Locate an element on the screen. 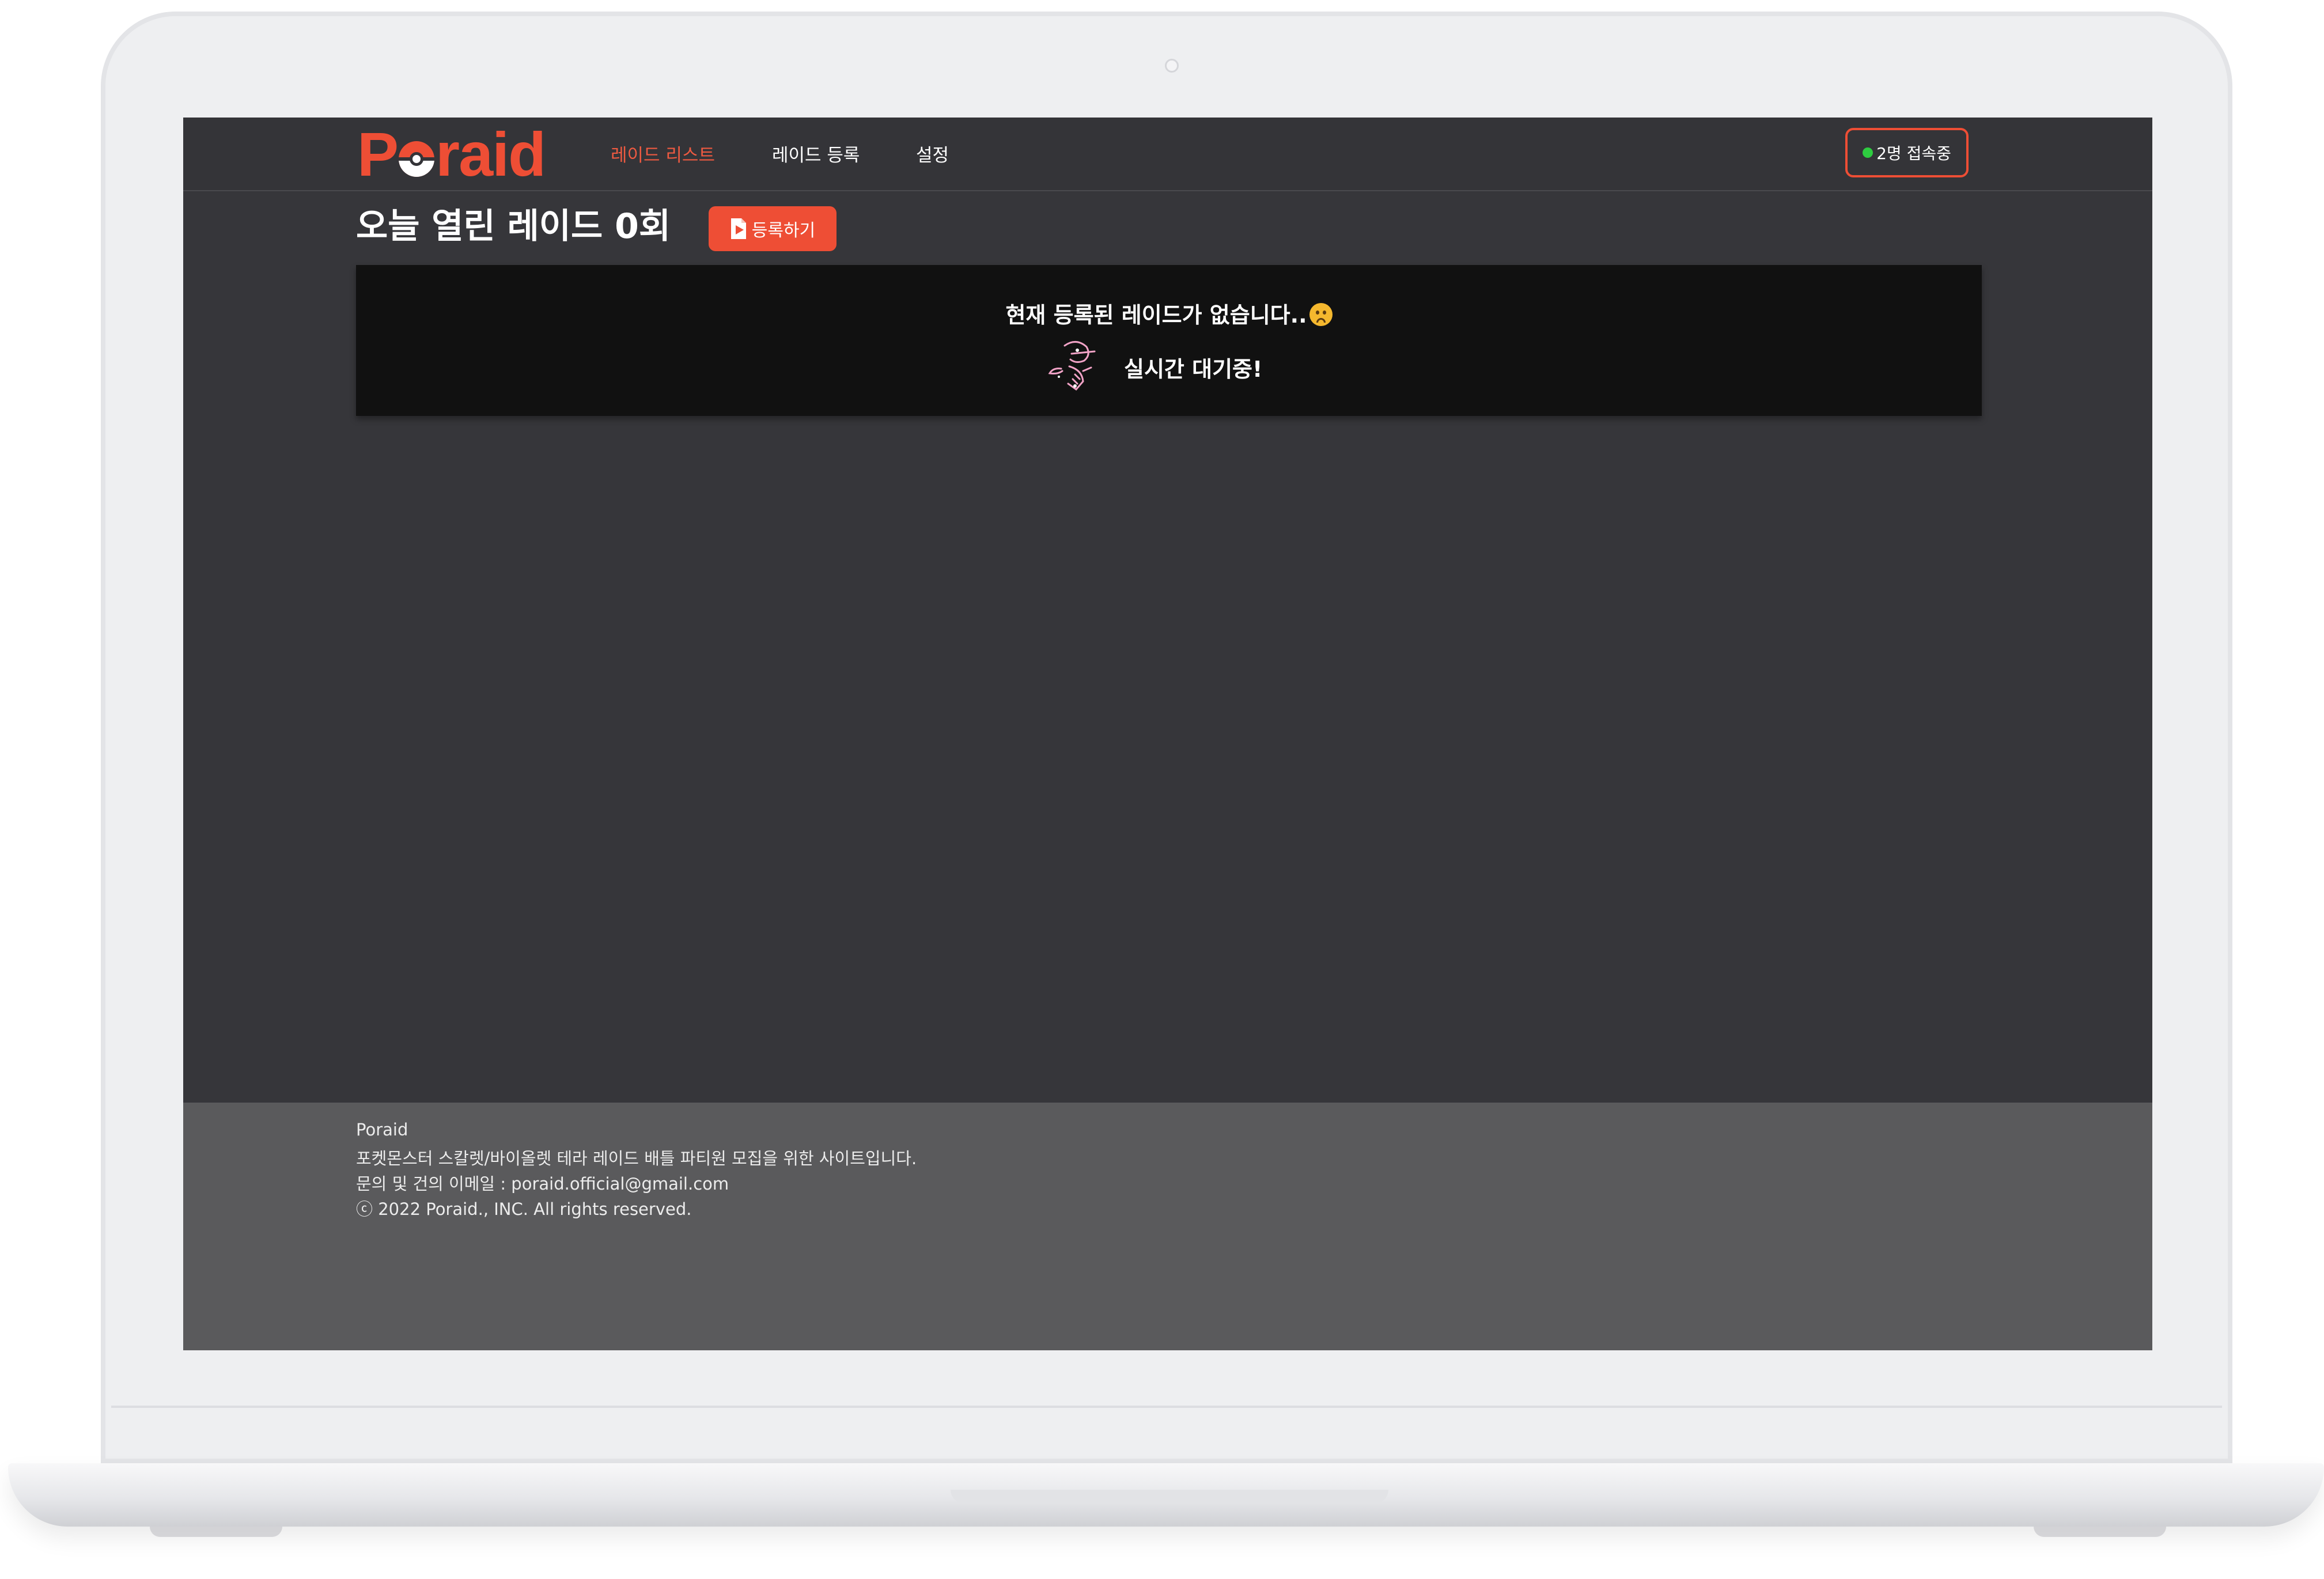 Image resolution: width=2324 pixels, height=1579 pixels. empty-message: 현재 등록된 레이드가 없습니다.. is located at coordinates (1169, 313).